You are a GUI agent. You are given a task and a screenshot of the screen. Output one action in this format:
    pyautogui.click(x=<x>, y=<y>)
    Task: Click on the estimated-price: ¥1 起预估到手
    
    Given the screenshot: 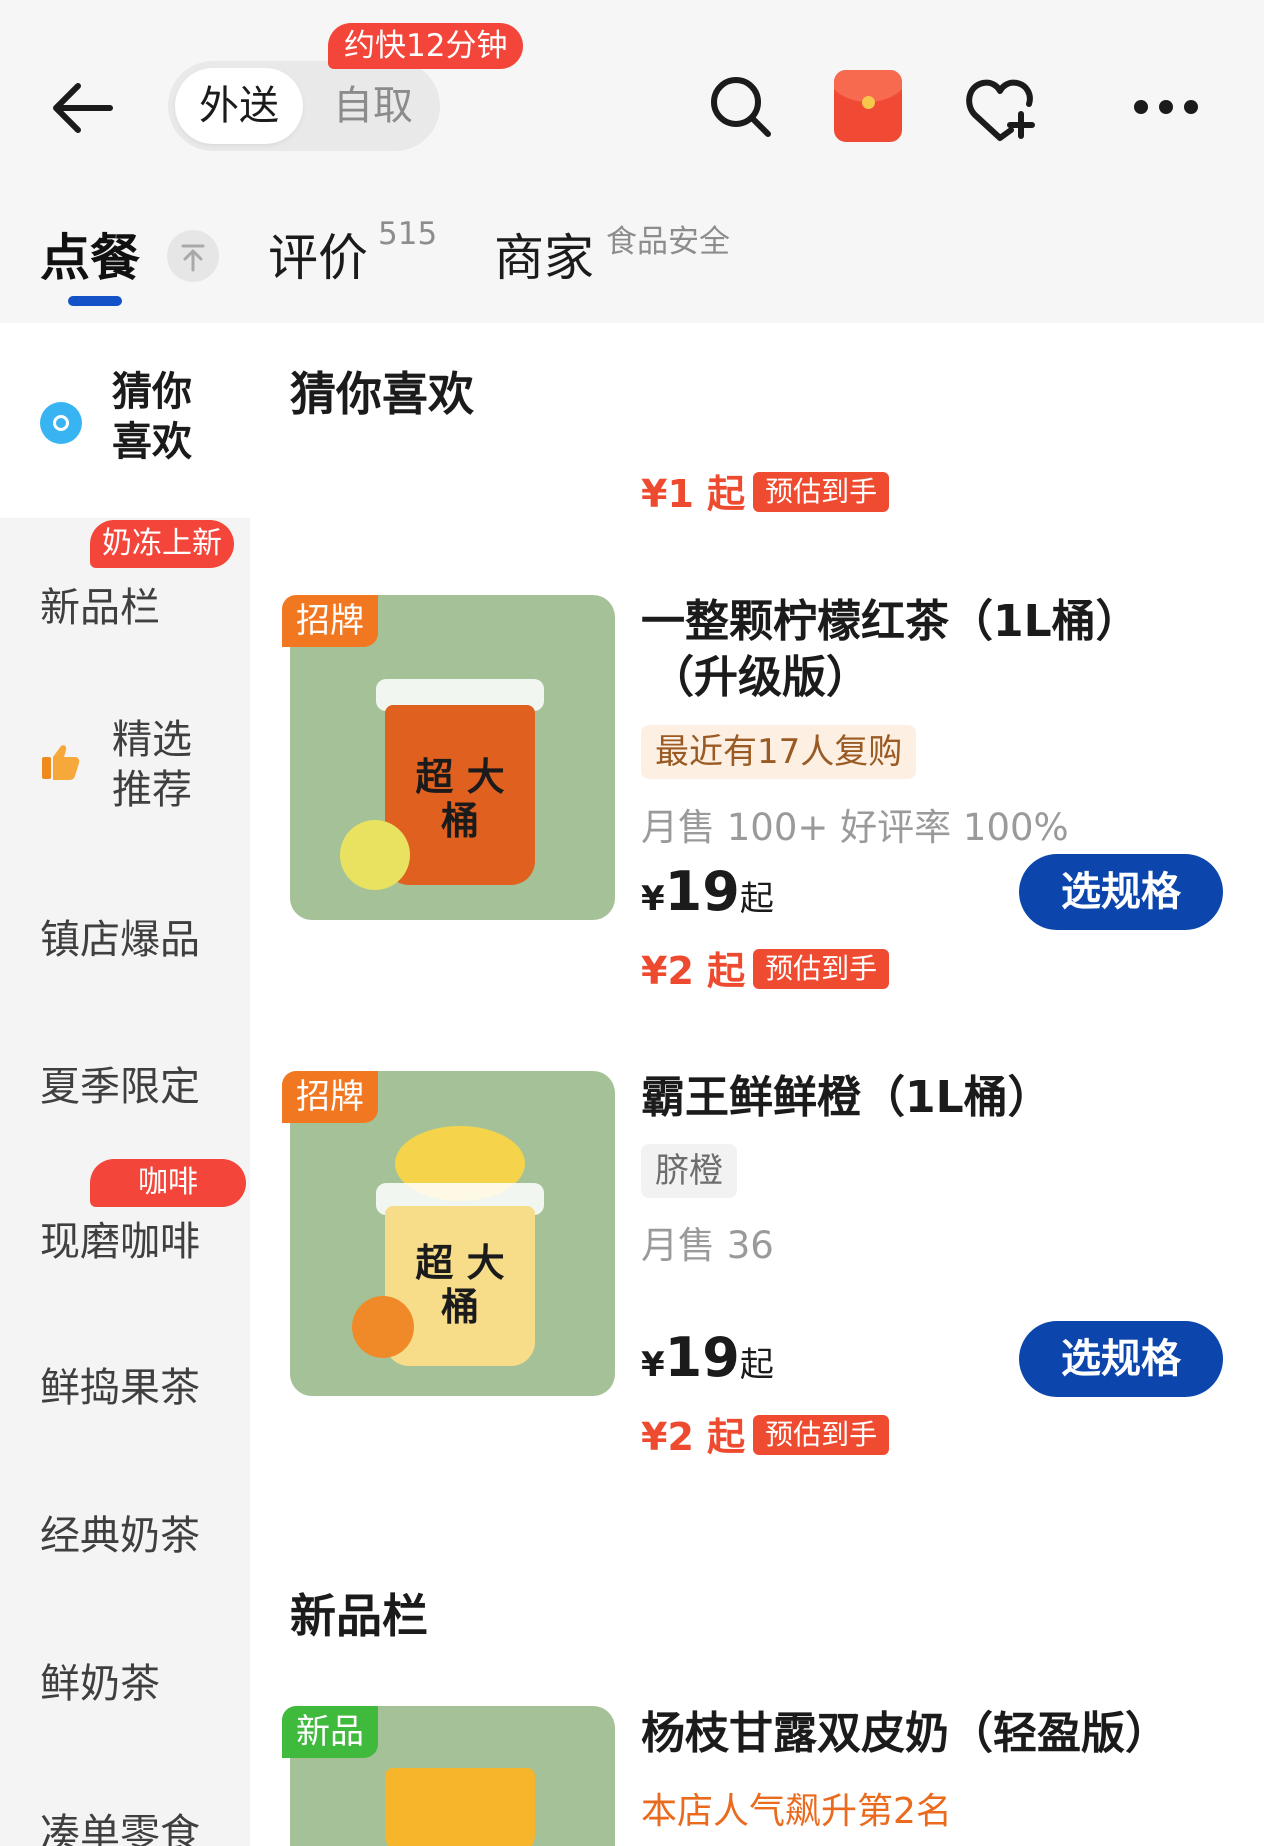 What is the action you would take?
    pyautogui.click(x=765, y=490)
    